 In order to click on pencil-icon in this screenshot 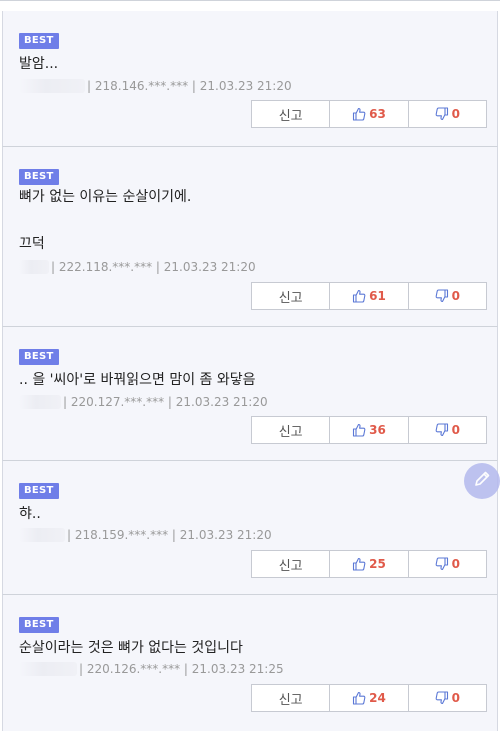, I will do `click(482, 481)`.